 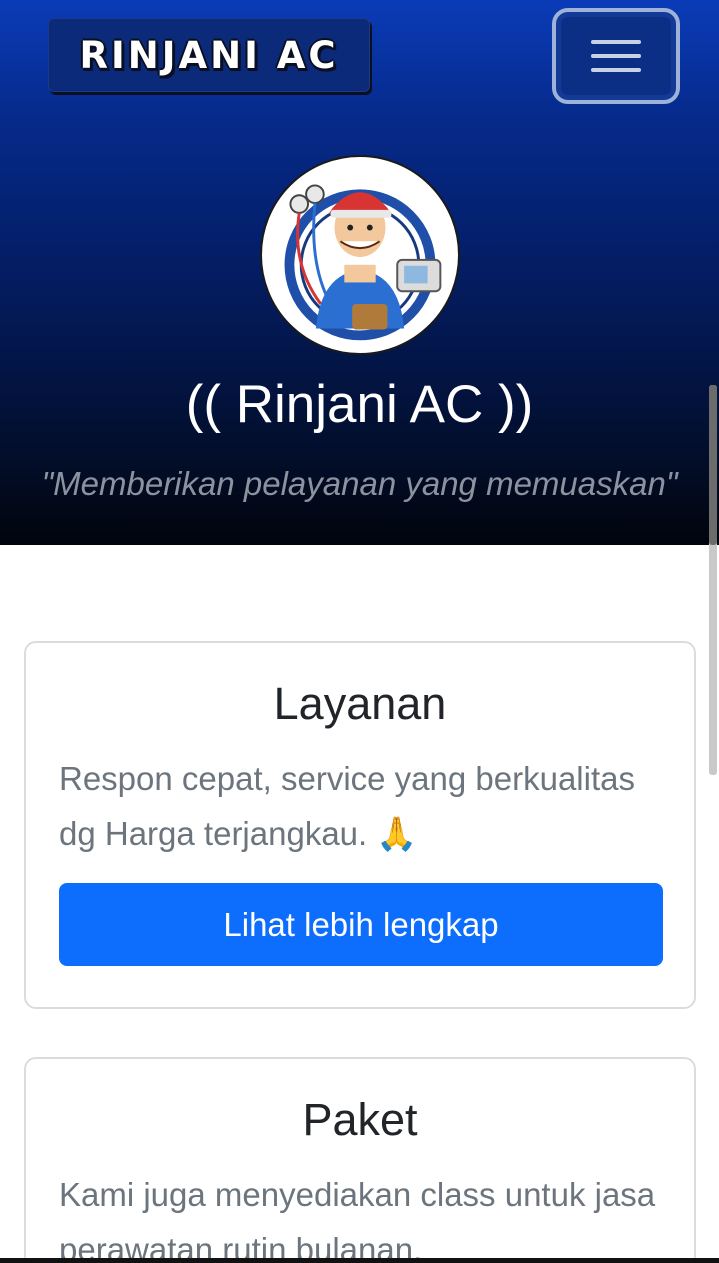 What do you see at coordinates (360, 1119) in the screenshot?
I see `card-title: Paket` at bounding box center [360, 1119].